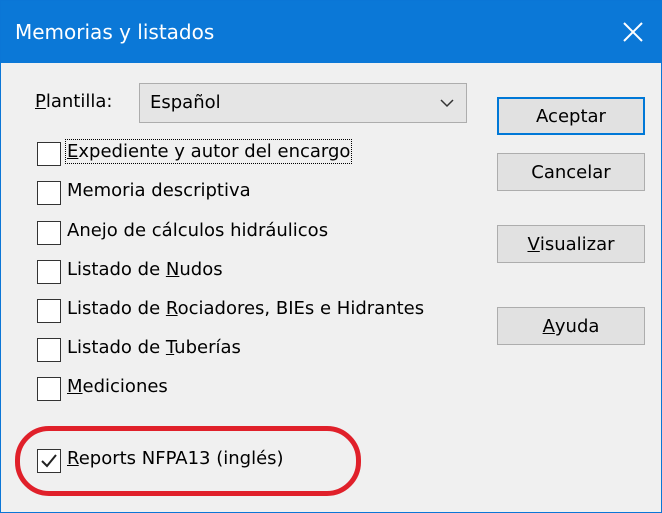 This screenshot has width=662, height=513. I want to click on checkbox-label: Listado de Rociadores, BIEs e Hidrantes, so click(245, 308).